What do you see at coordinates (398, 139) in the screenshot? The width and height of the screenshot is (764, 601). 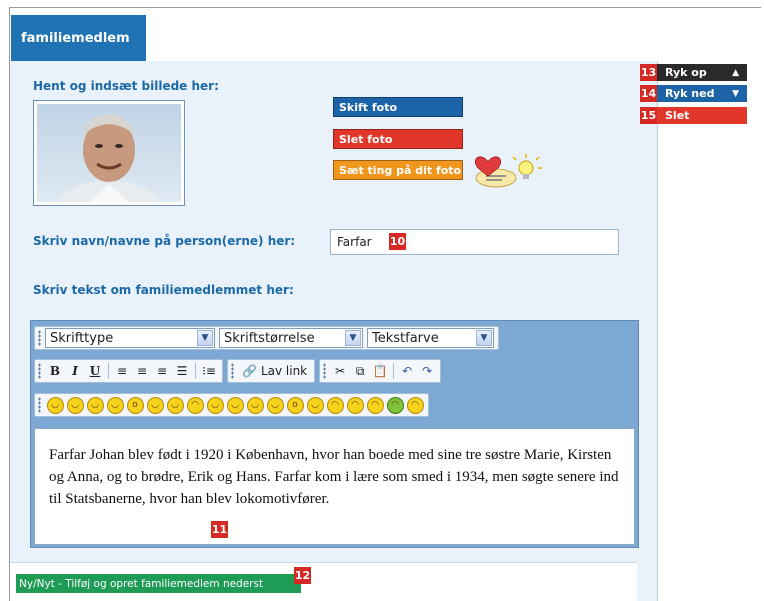 I see `delete-photo-button: Slet foto` at bounding box center [398, 139].